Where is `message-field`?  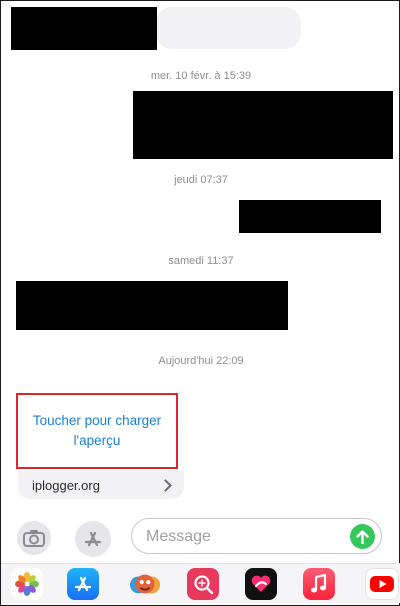 message-field is located at coordinates (256, 536).